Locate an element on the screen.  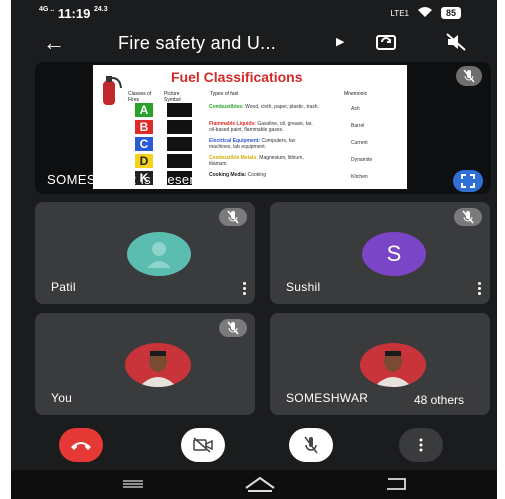
call-controls is located at coordinates (254, 447).